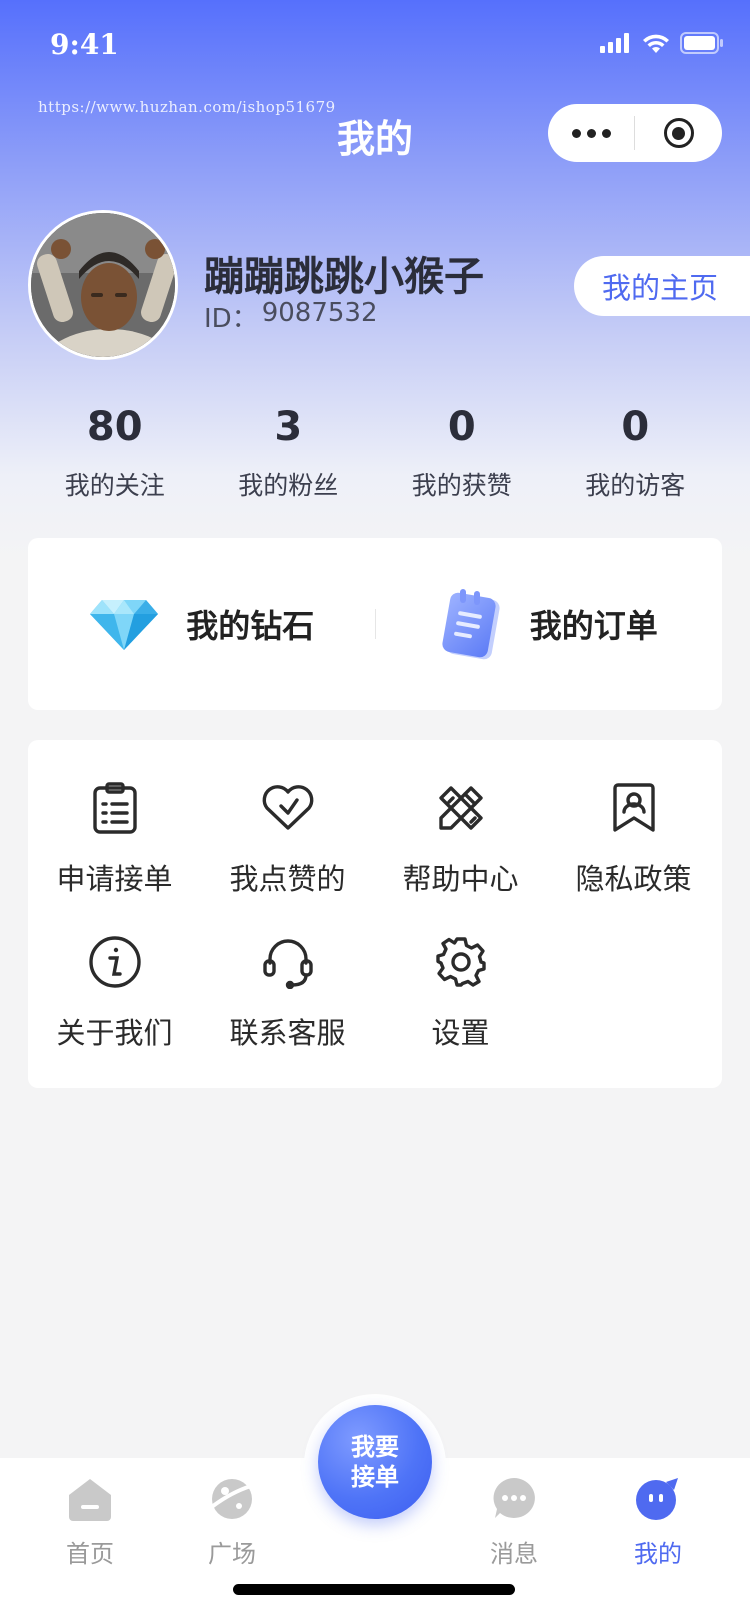 The height and width of the screenshot is (1624, 750). I want to click on tab-mine: 我的, so click(658, 1521).